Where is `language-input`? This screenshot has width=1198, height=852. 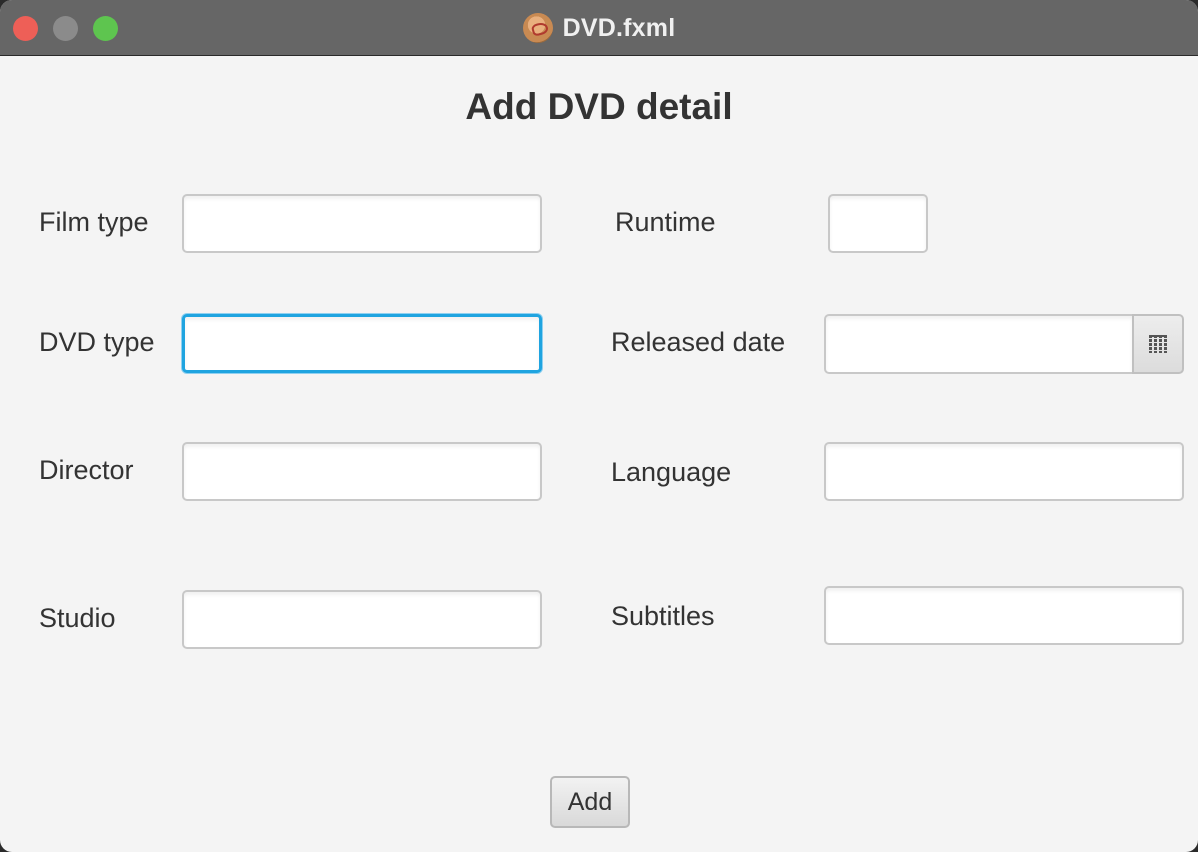
language-input is located at coordinates (1004, 471).